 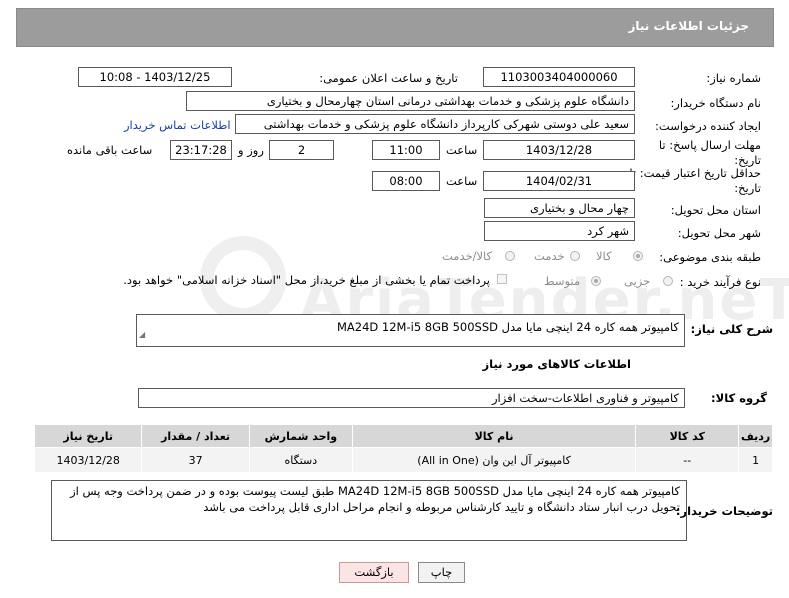 I want to click on deadline-time-label: ساعت, so click(x=462, y=150).